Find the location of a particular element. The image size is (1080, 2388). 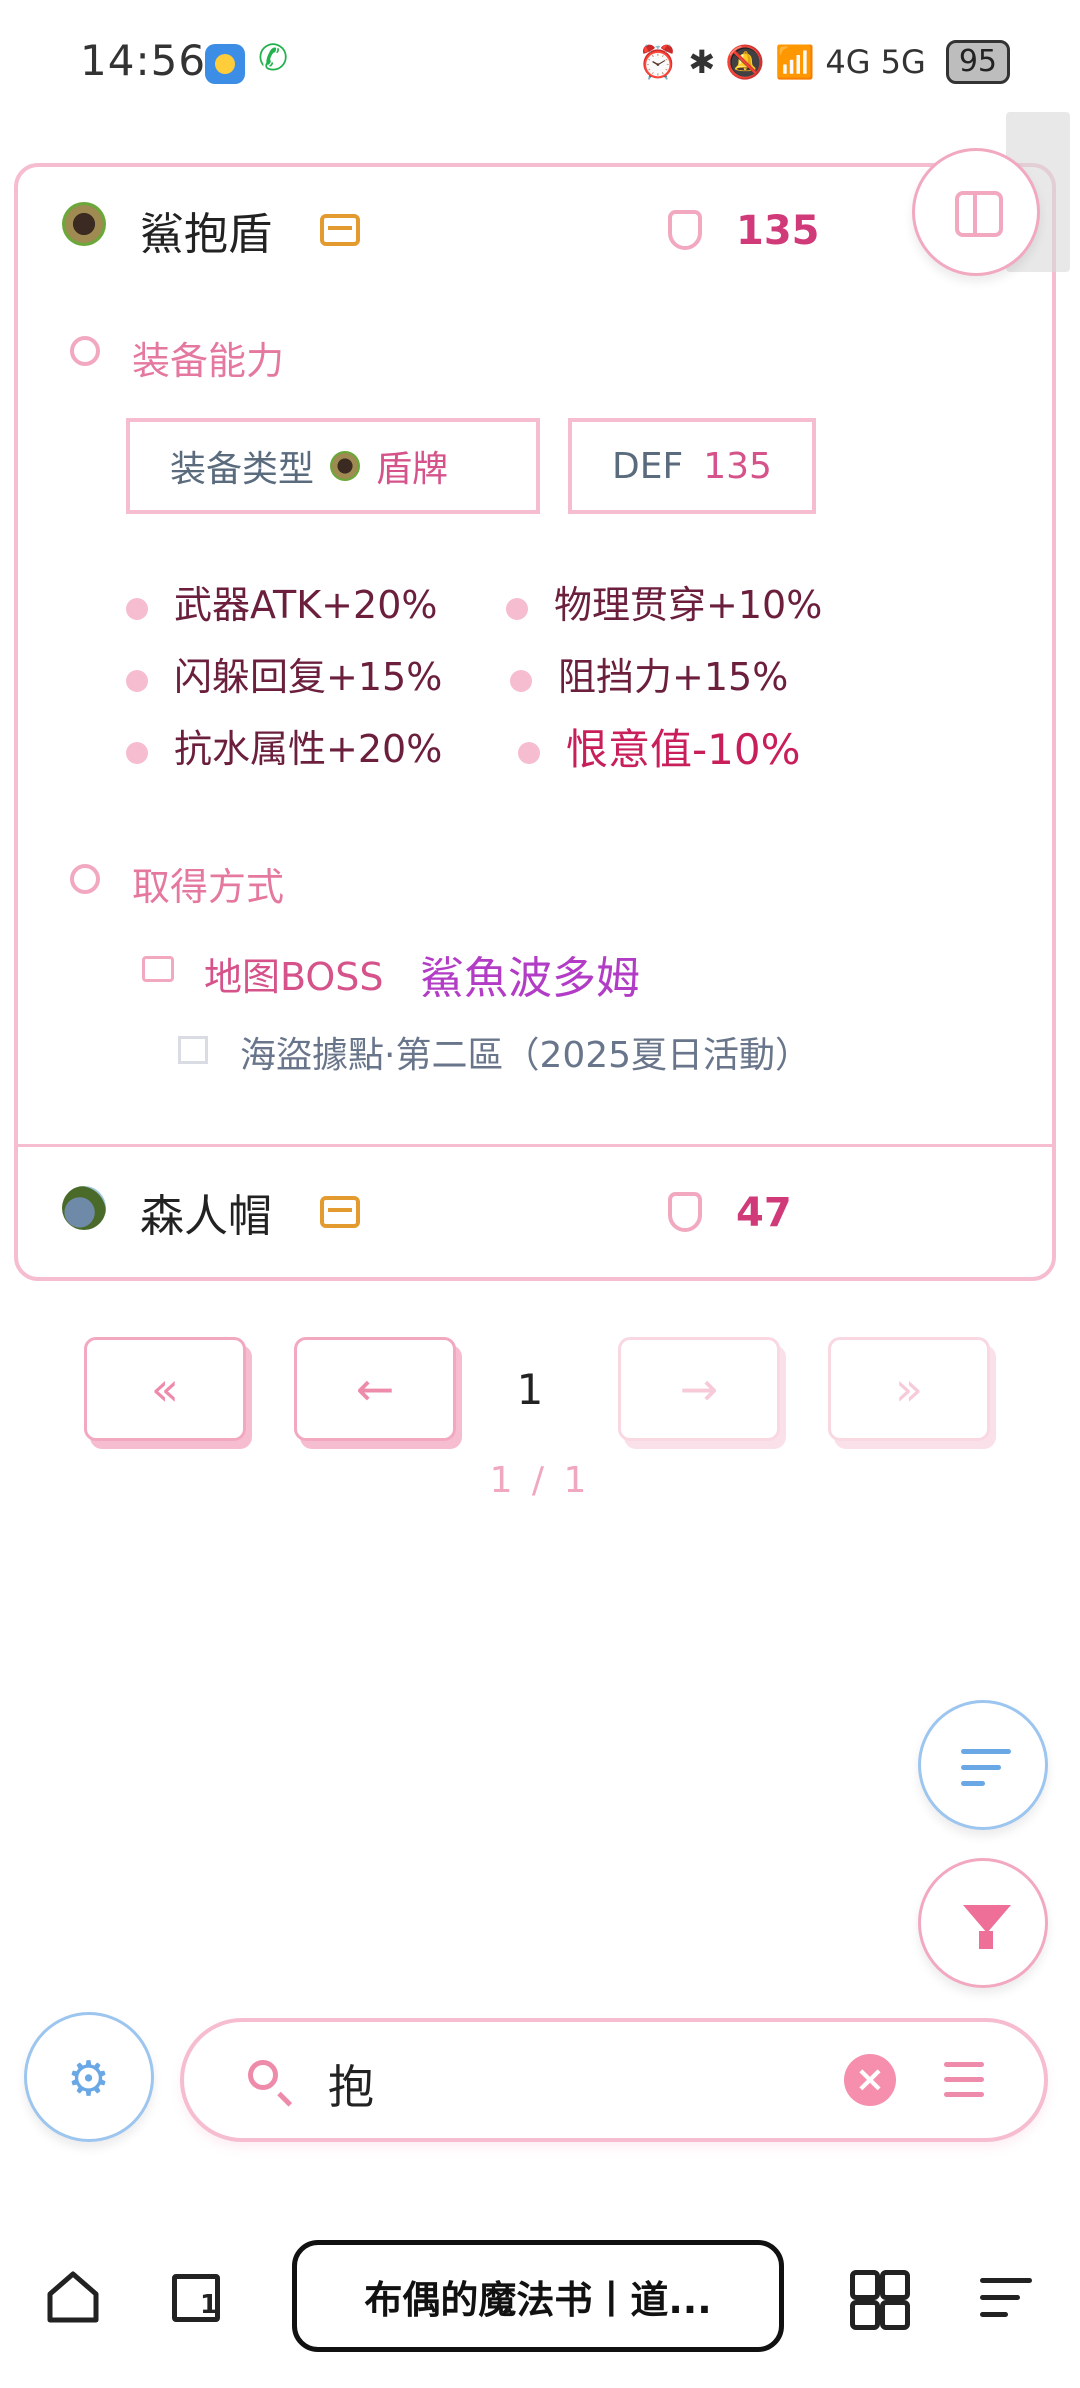

item-divider is located at coordinates (535, 1145).